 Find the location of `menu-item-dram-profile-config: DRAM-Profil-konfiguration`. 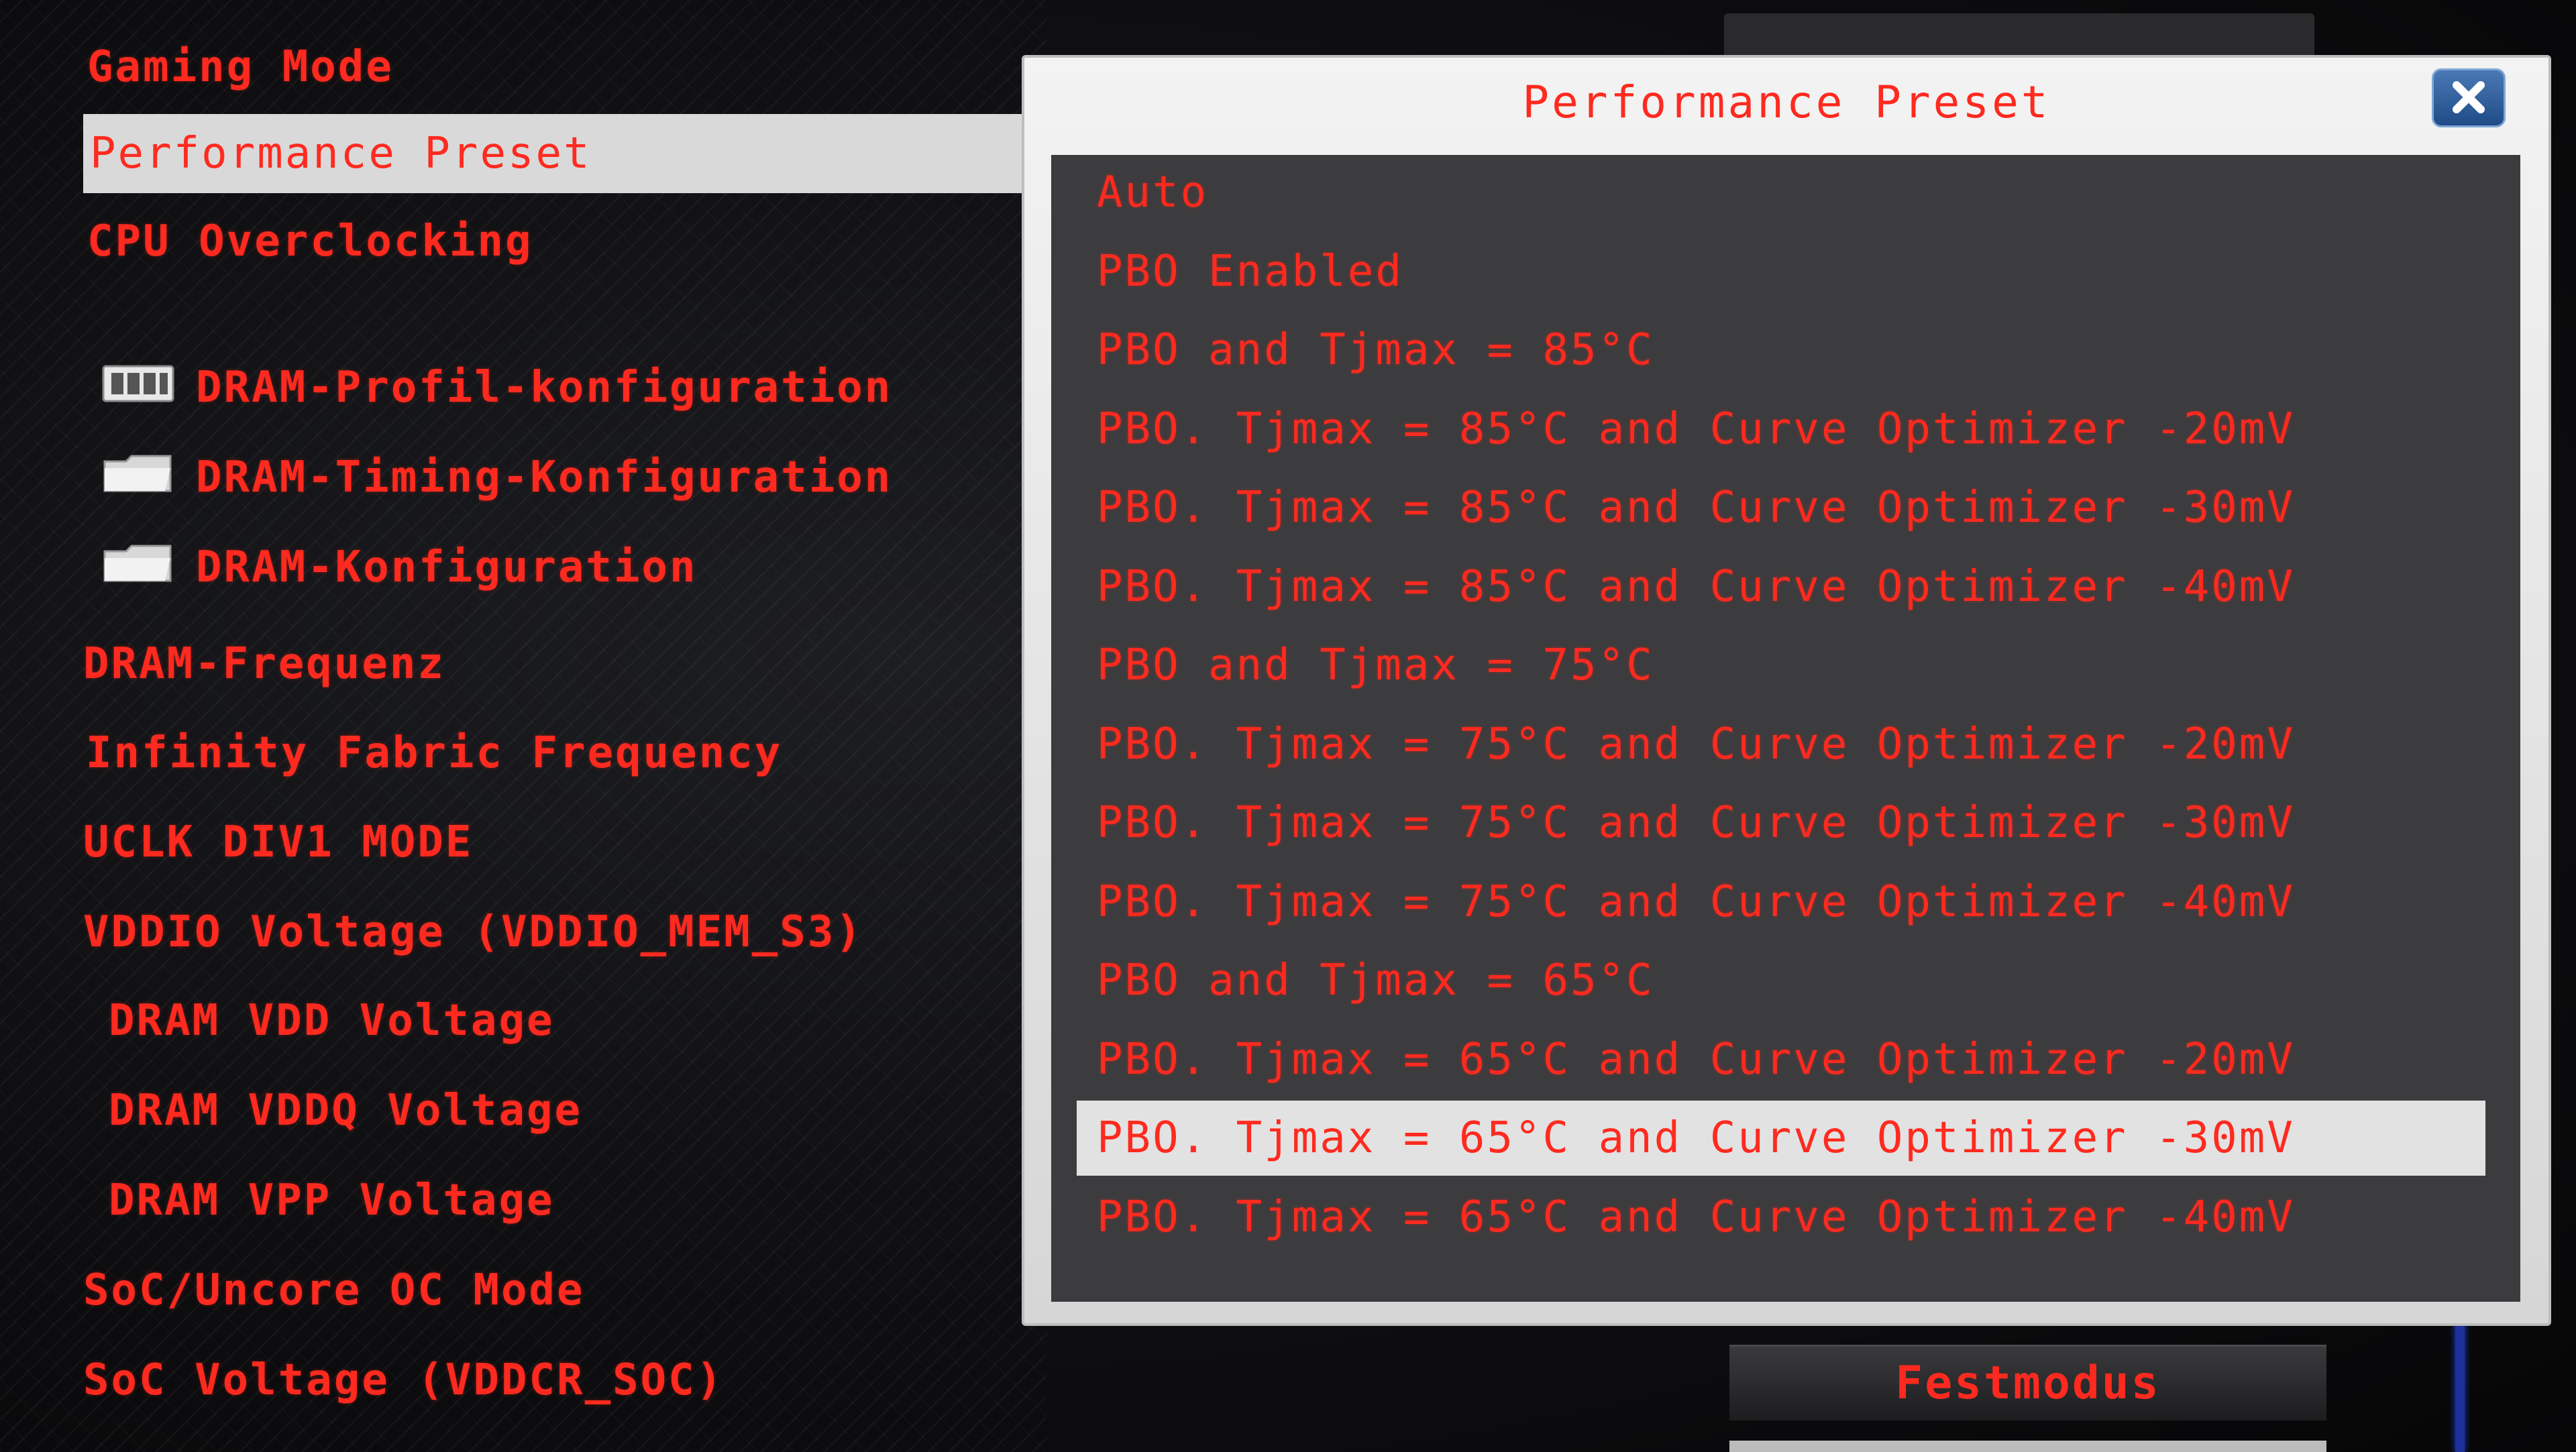

menu-item-dram-profile-config: DRAM-Profil-konfiguration is located at coordinates (496, 389).